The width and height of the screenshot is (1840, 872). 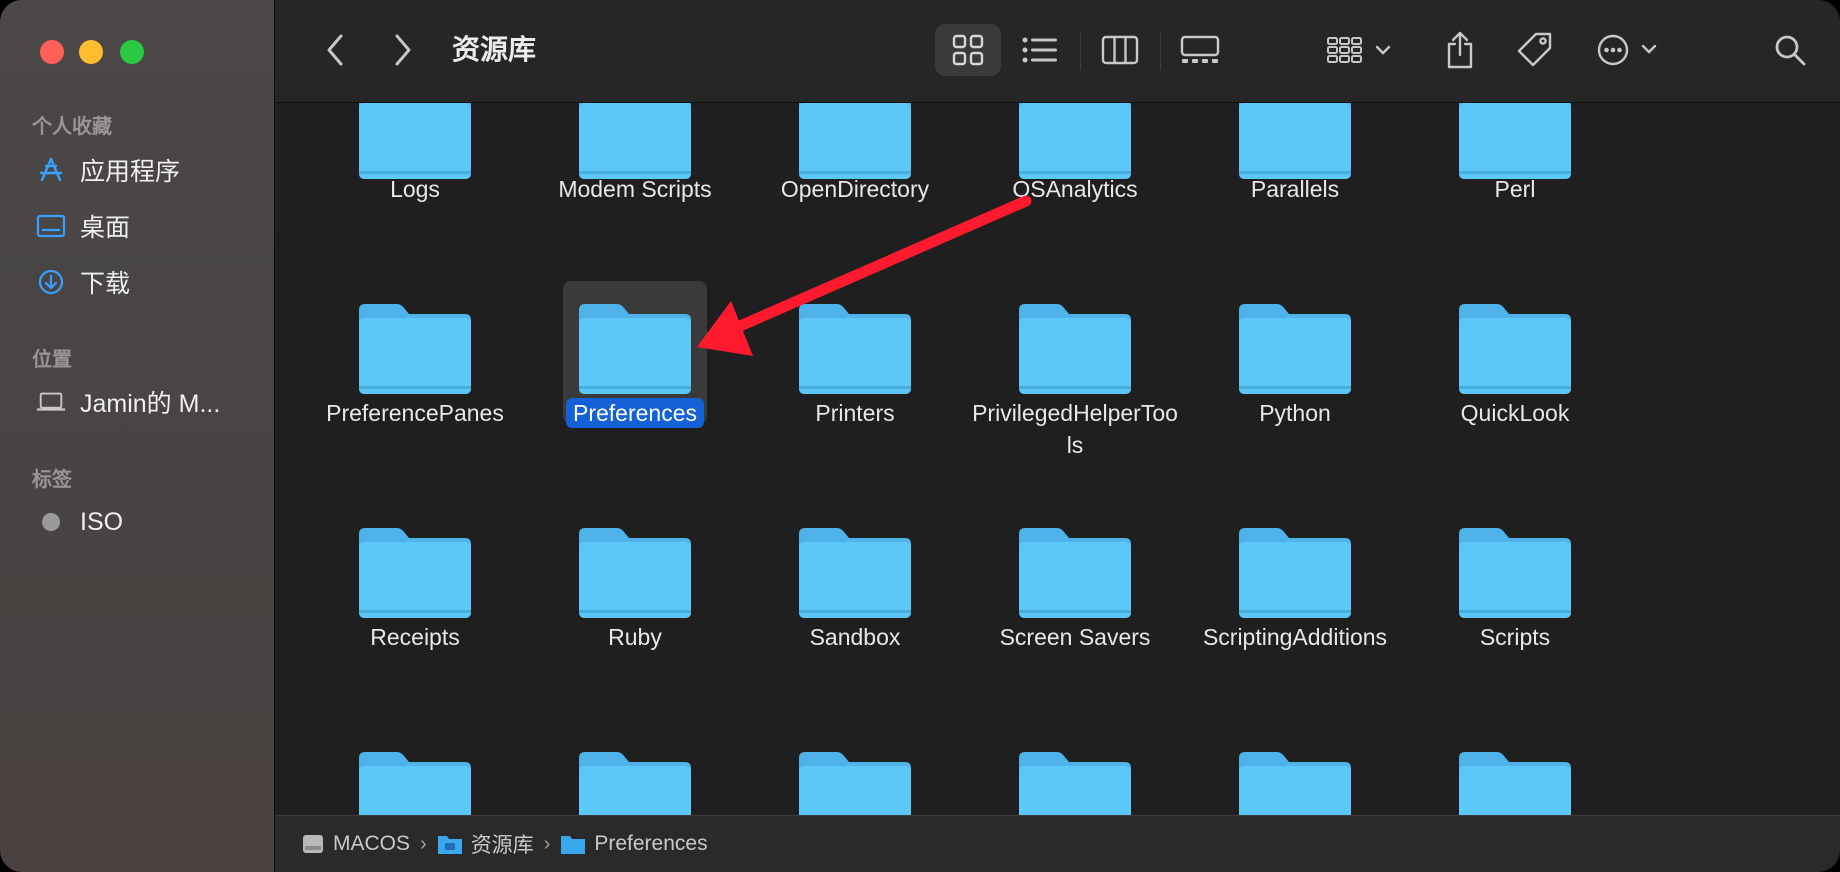 What do you see at coordinates (91, 52) in the screenshot?
I see `minimize-window-button` at bounding box center [91, 52].